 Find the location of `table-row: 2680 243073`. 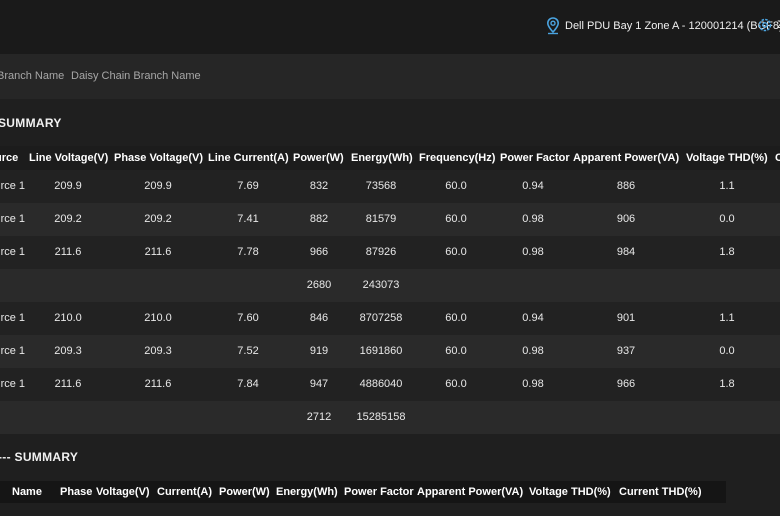

table-row: 2680 243073 is located at coordinates (390, 285).